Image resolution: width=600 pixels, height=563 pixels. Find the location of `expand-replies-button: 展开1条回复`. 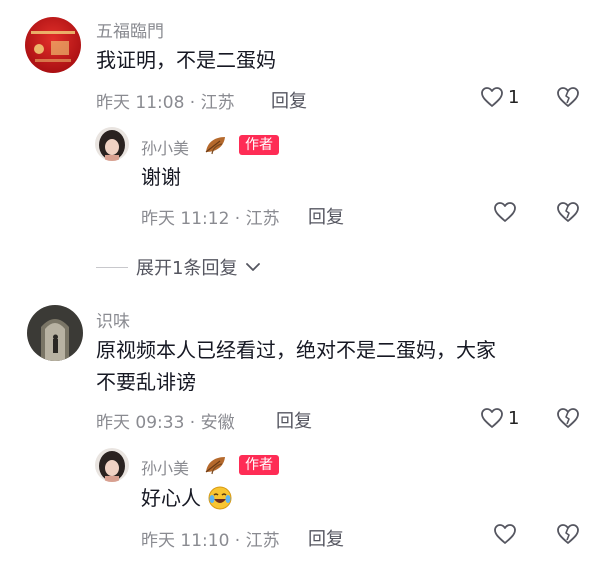

expand-replies-button: 展开1条回复 is located at coordinates (178, 267).